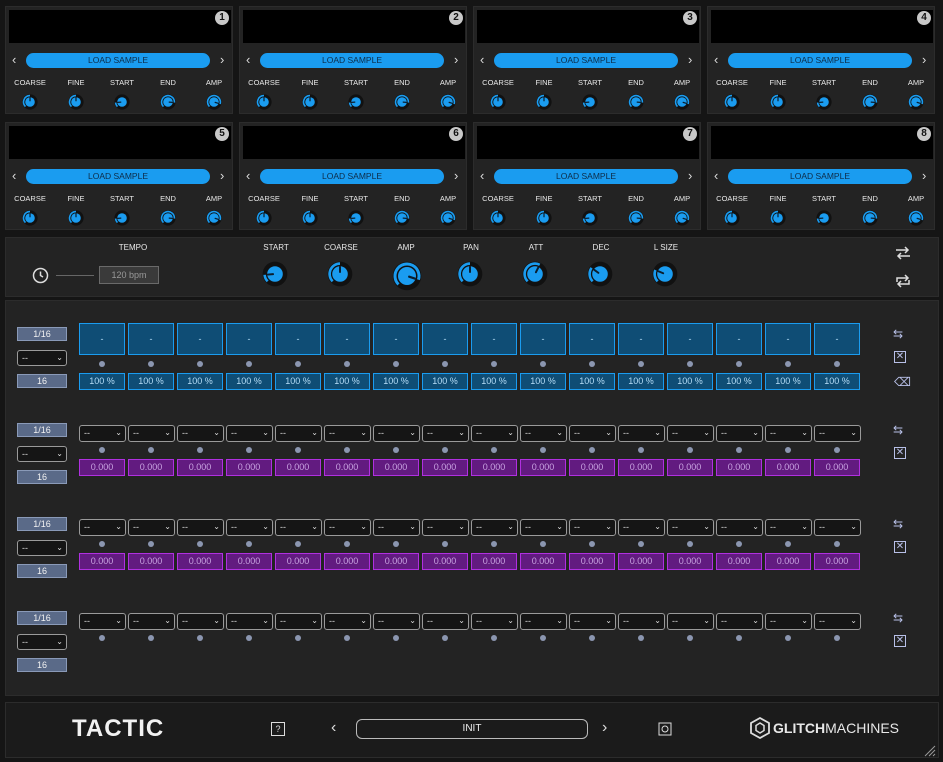 This screenshot has width=943, height=762. Describe the element at coordinates (690, 175) in the screenshot. I see `next-sample-button: ›` at that location.